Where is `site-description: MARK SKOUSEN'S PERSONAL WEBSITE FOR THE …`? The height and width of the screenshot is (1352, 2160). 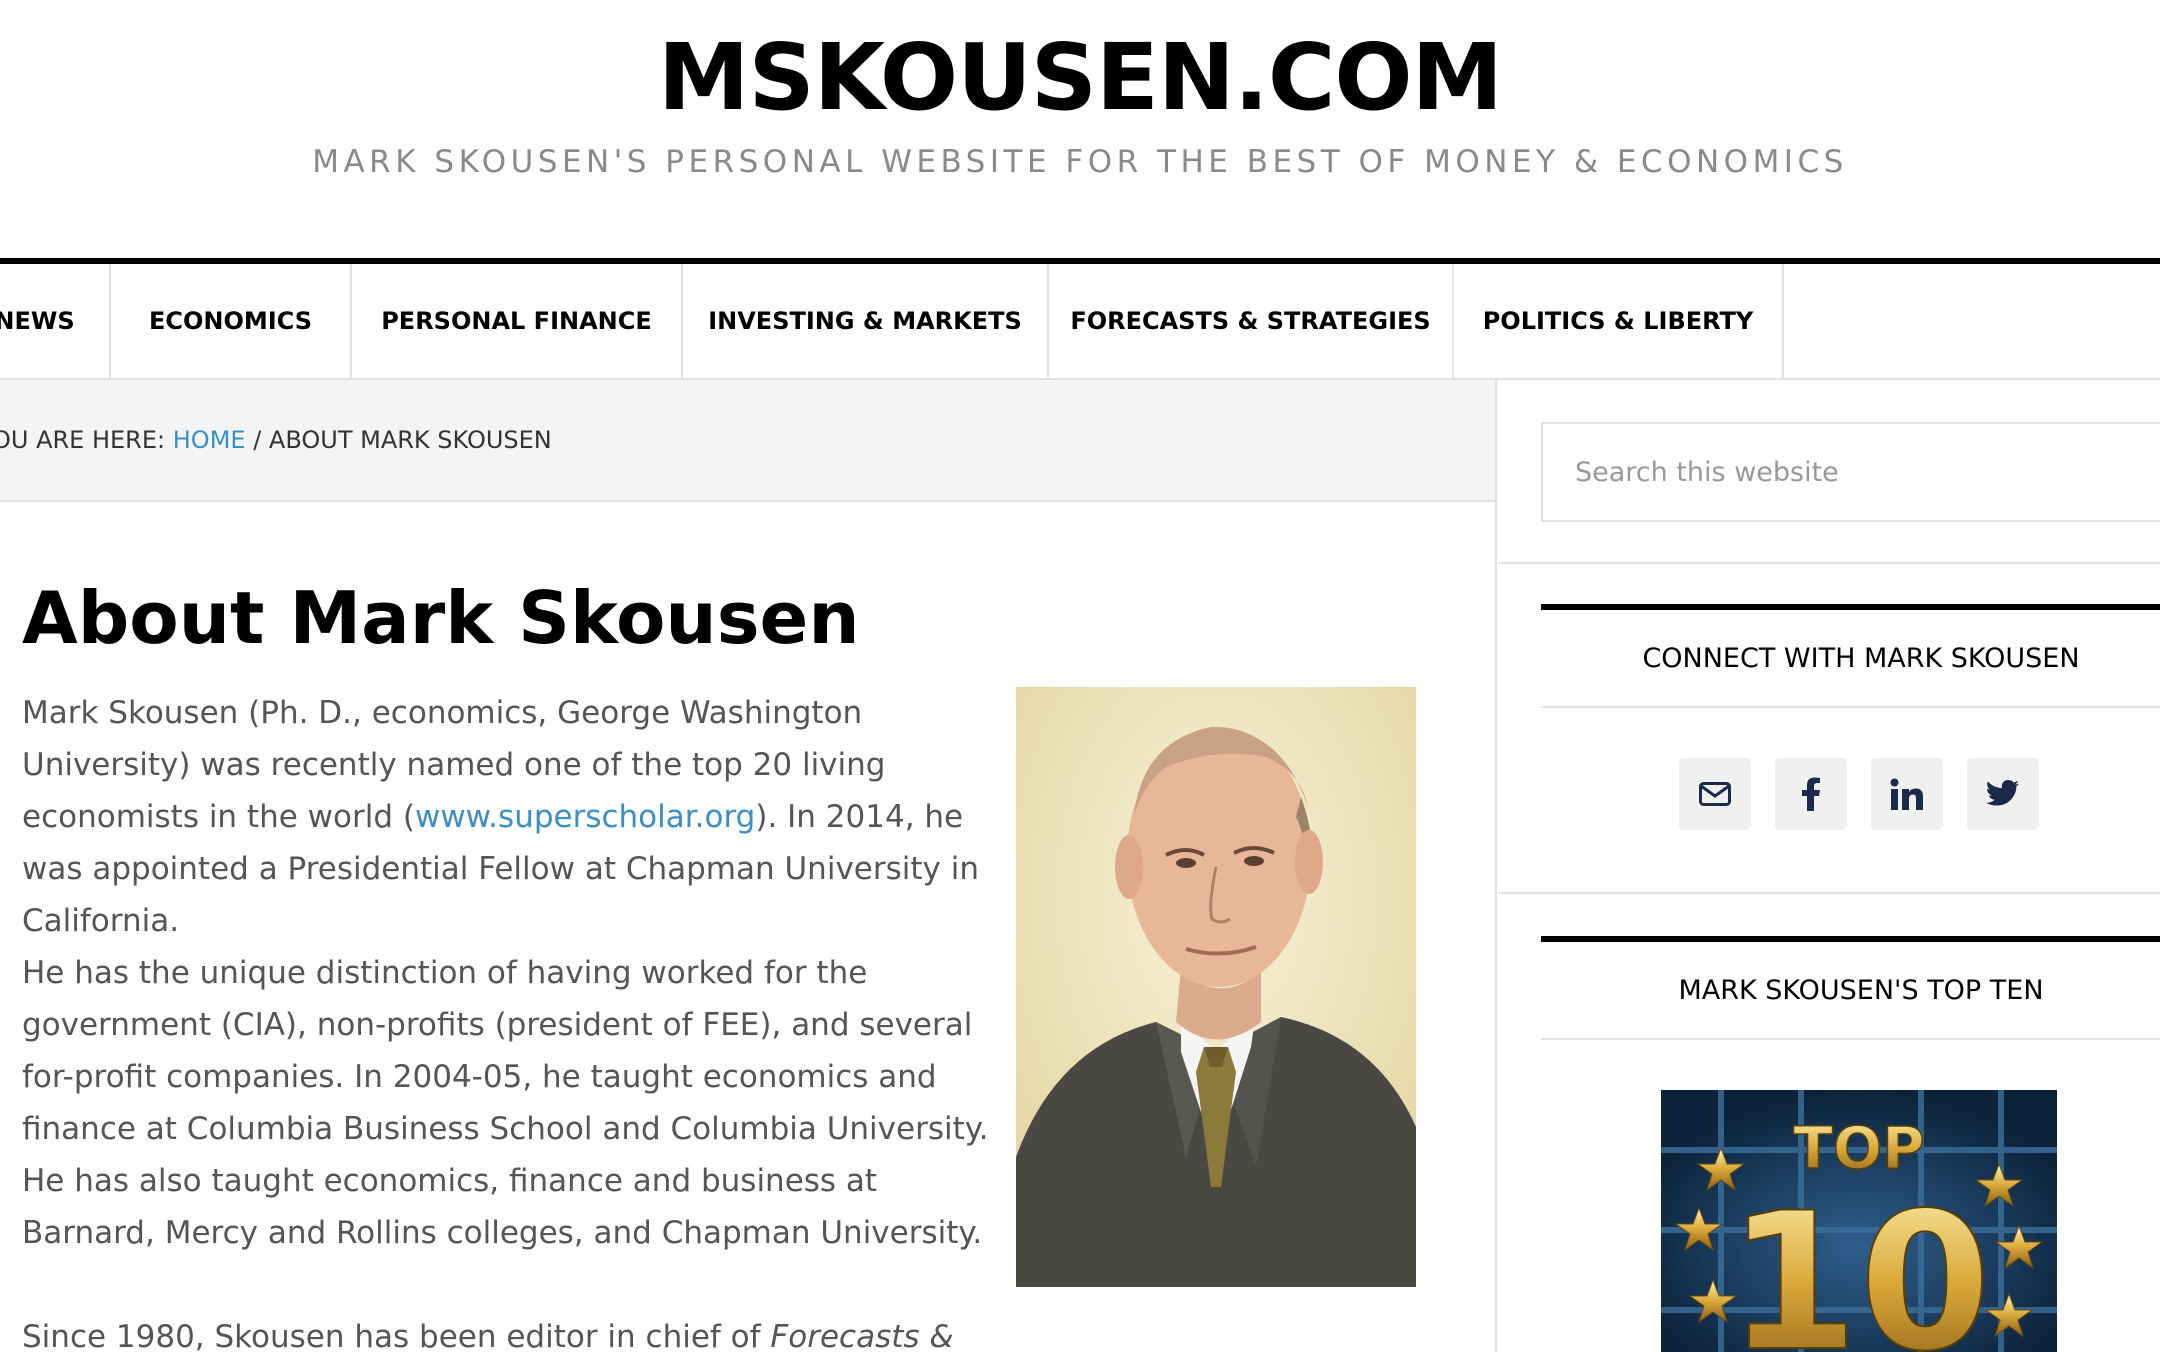 site-description: MARK SKOUSEN'S PERSONAL WEBSITE FOR THE … is located at coordinates (1080, 162).